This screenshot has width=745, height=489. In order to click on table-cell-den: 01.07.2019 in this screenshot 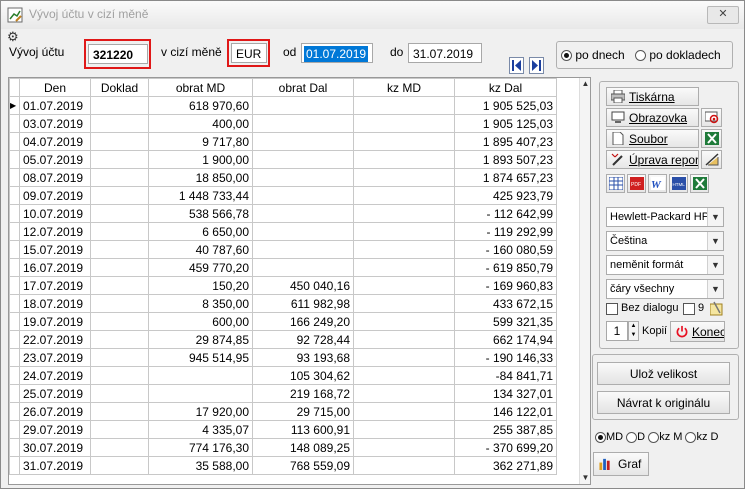, I will do `click(55, 105)`.